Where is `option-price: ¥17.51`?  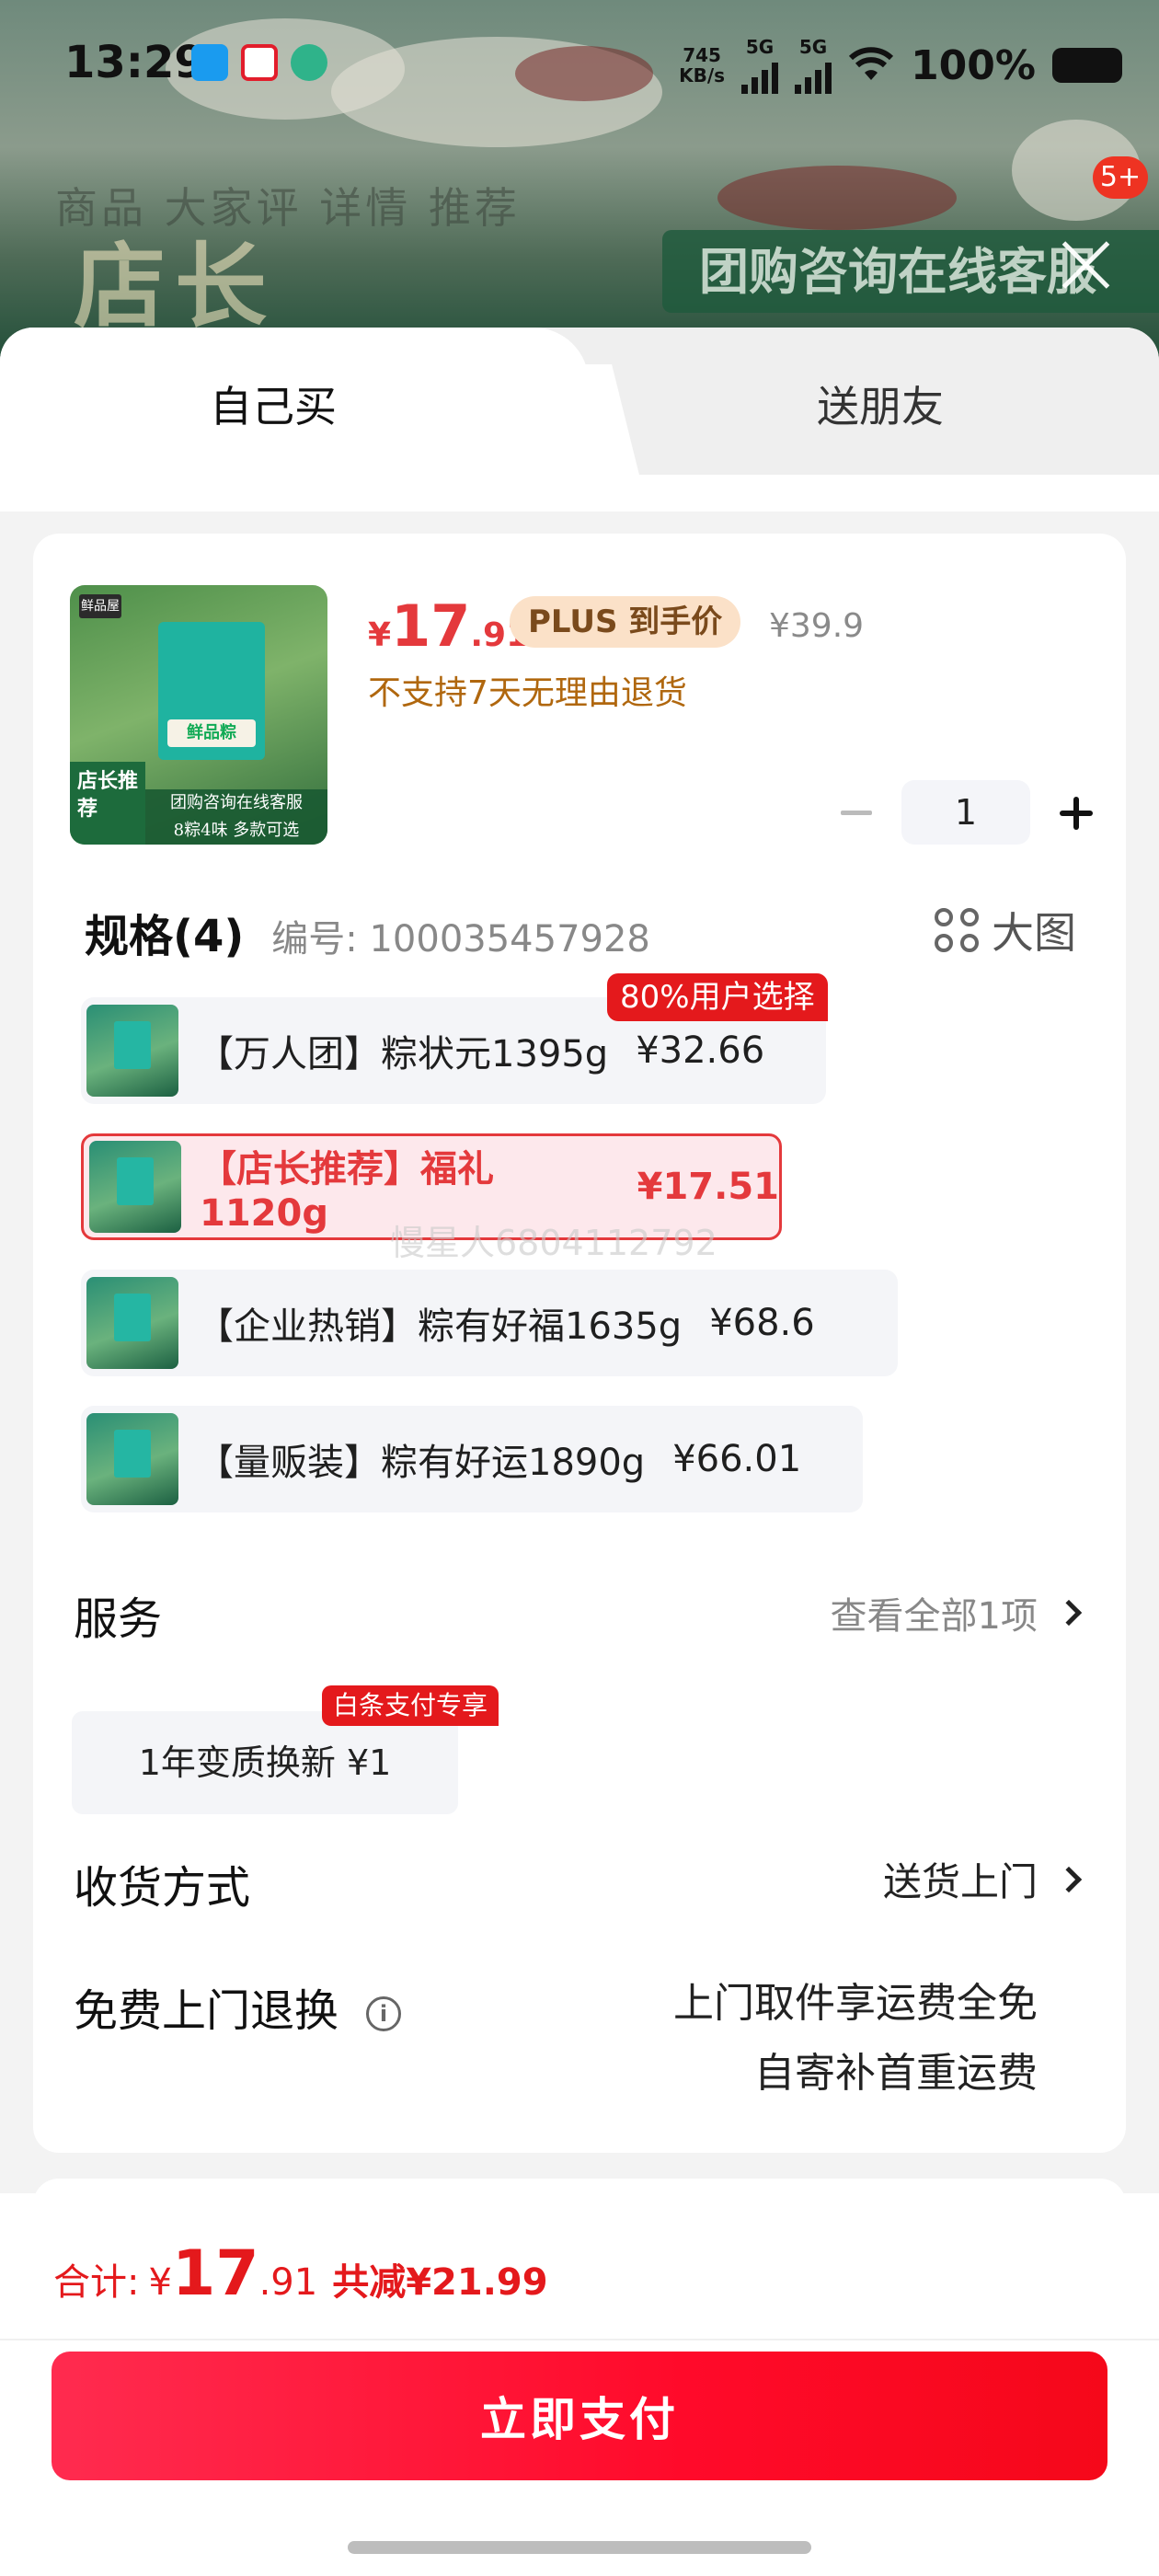
option-price: ¥17.51 is located at coordinates (708, 1187).